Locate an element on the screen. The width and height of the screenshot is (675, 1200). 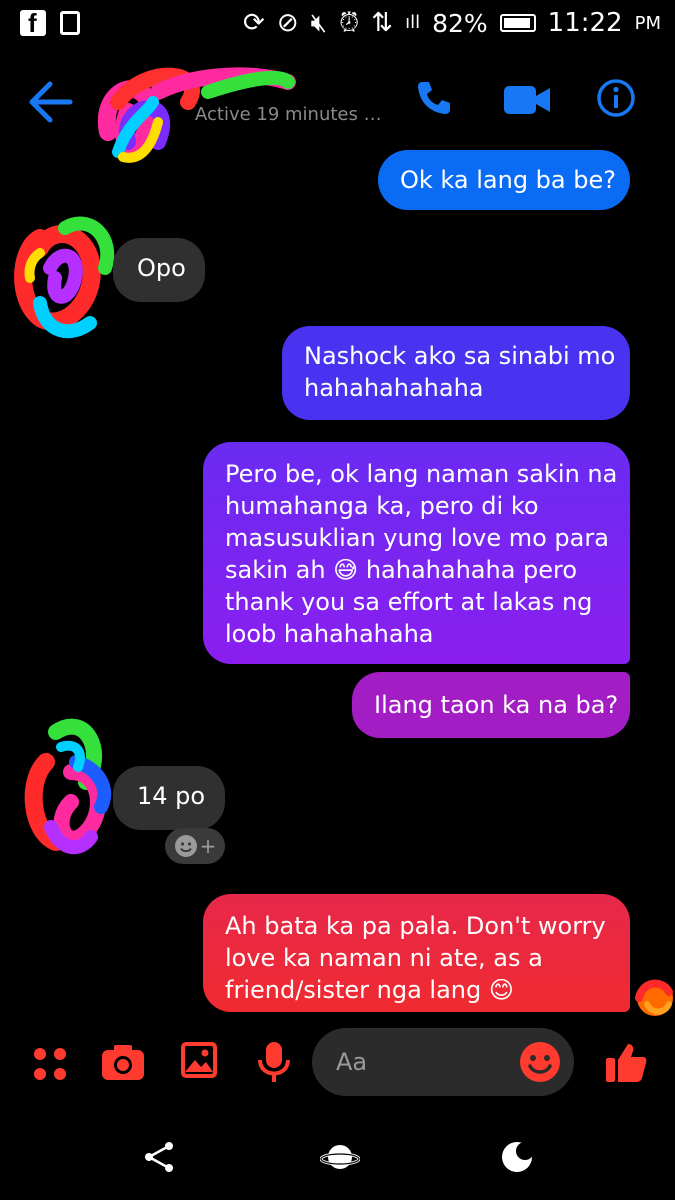
moon-toggle-icon is located at coordinates (517, 1157).